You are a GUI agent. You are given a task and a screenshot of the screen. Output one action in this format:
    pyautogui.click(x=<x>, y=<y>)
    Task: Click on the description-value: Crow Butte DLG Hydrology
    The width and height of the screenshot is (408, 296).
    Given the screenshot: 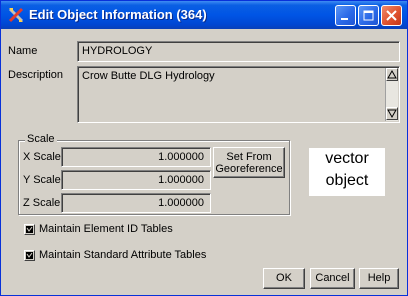 What is the action you would take?
    pyautogui.click(x=148, y=76)
    